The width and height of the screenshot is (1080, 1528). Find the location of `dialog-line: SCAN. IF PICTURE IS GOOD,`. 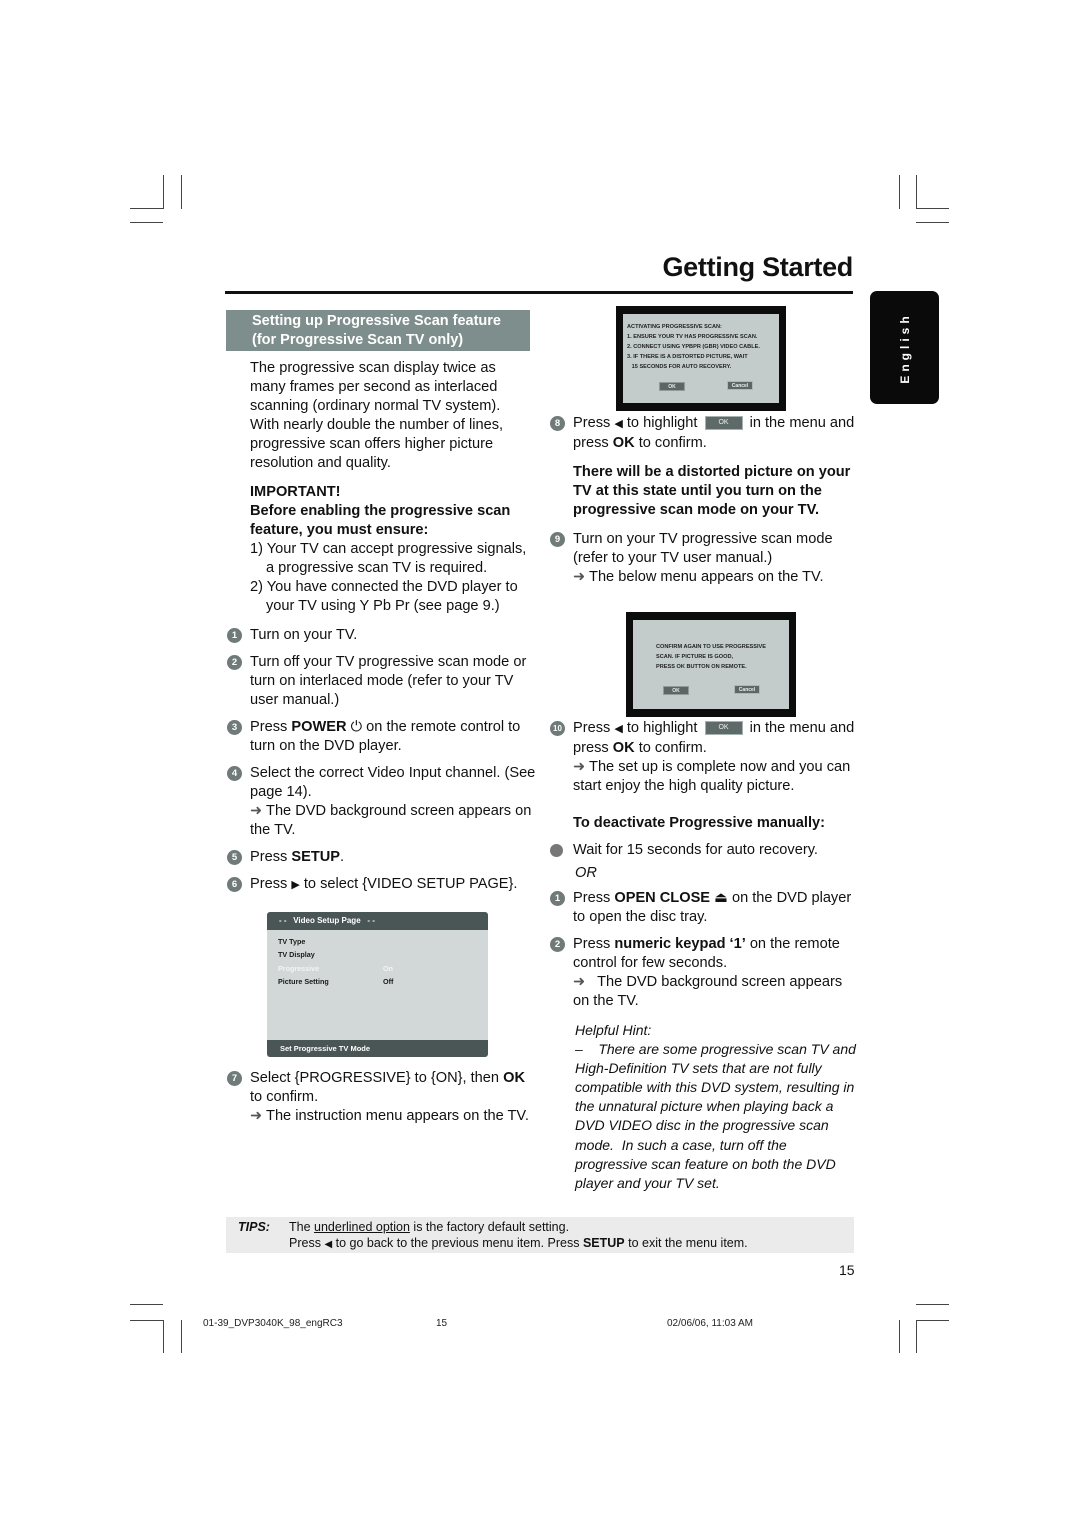

dialog-line: SCAN. IF PICTURE IS GOOD, is located at coordinates (695, 657).